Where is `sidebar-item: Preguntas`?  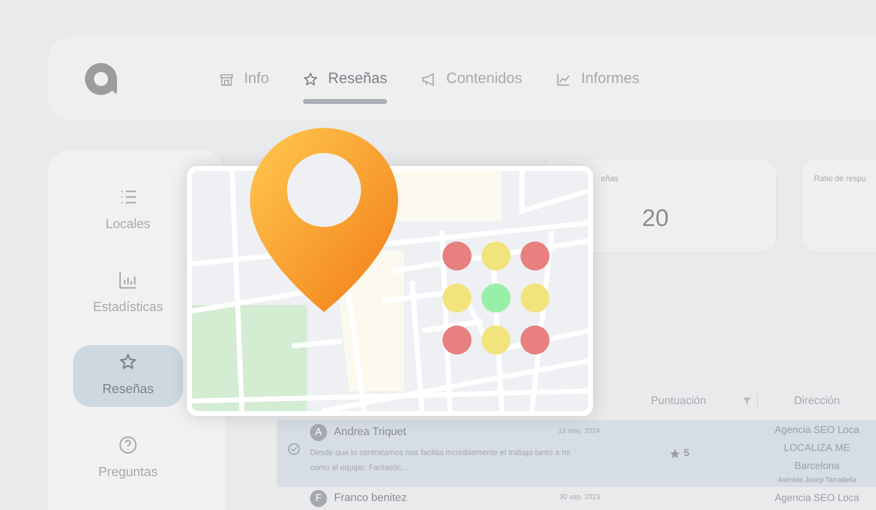 sidebar-item: Preguntas is located at coordinates (128, 458).